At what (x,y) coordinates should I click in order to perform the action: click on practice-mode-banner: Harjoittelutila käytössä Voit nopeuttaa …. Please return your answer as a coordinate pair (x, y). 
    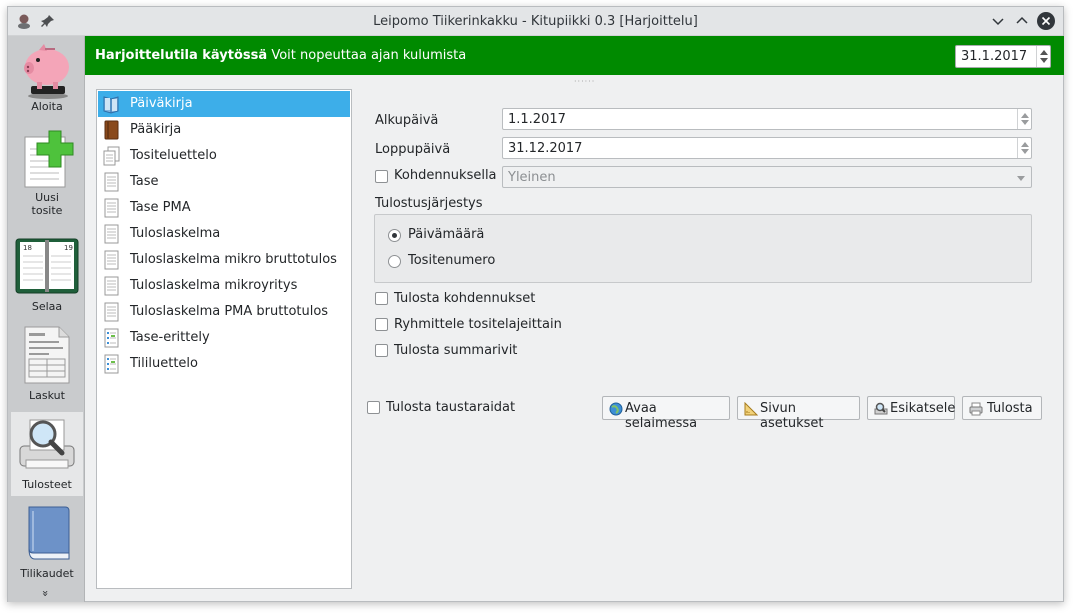
    Looking at the image, I should click on (574, 55).